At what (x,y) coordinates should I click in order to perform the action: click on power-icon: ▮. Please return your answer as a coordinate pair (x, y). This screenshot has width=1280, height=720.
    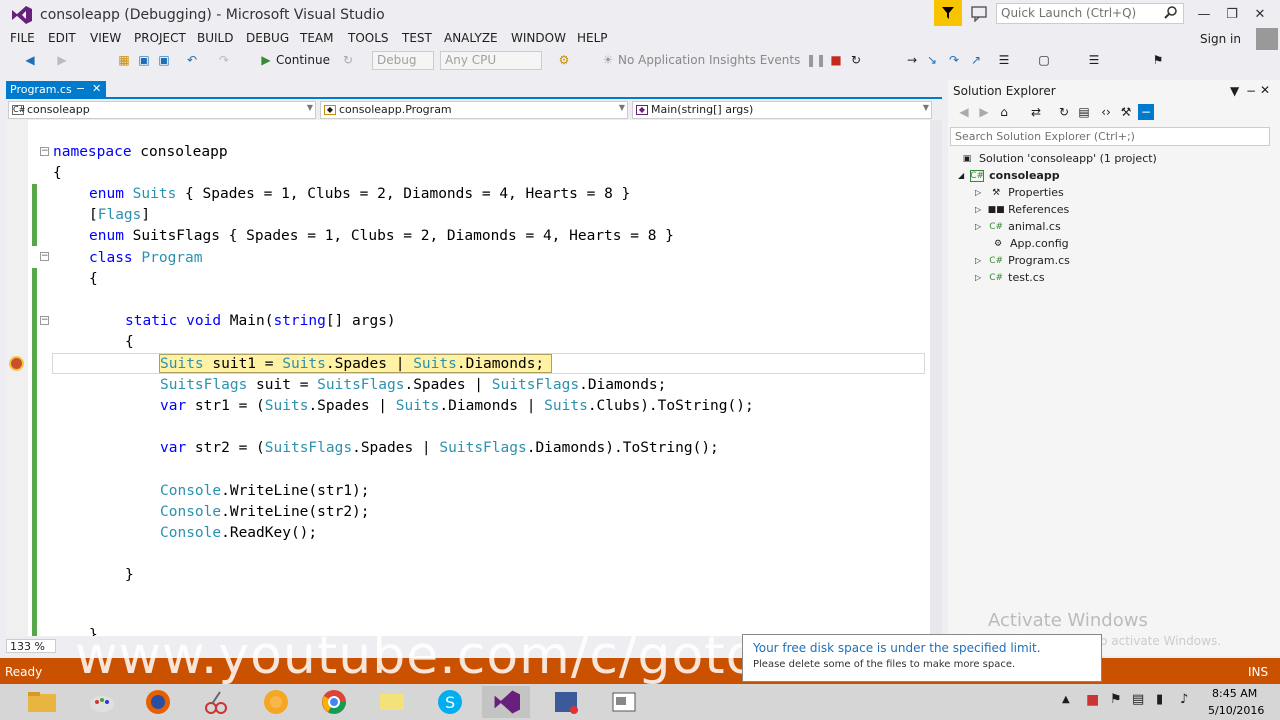
    Looking at the image, I should click on (1159, 699).